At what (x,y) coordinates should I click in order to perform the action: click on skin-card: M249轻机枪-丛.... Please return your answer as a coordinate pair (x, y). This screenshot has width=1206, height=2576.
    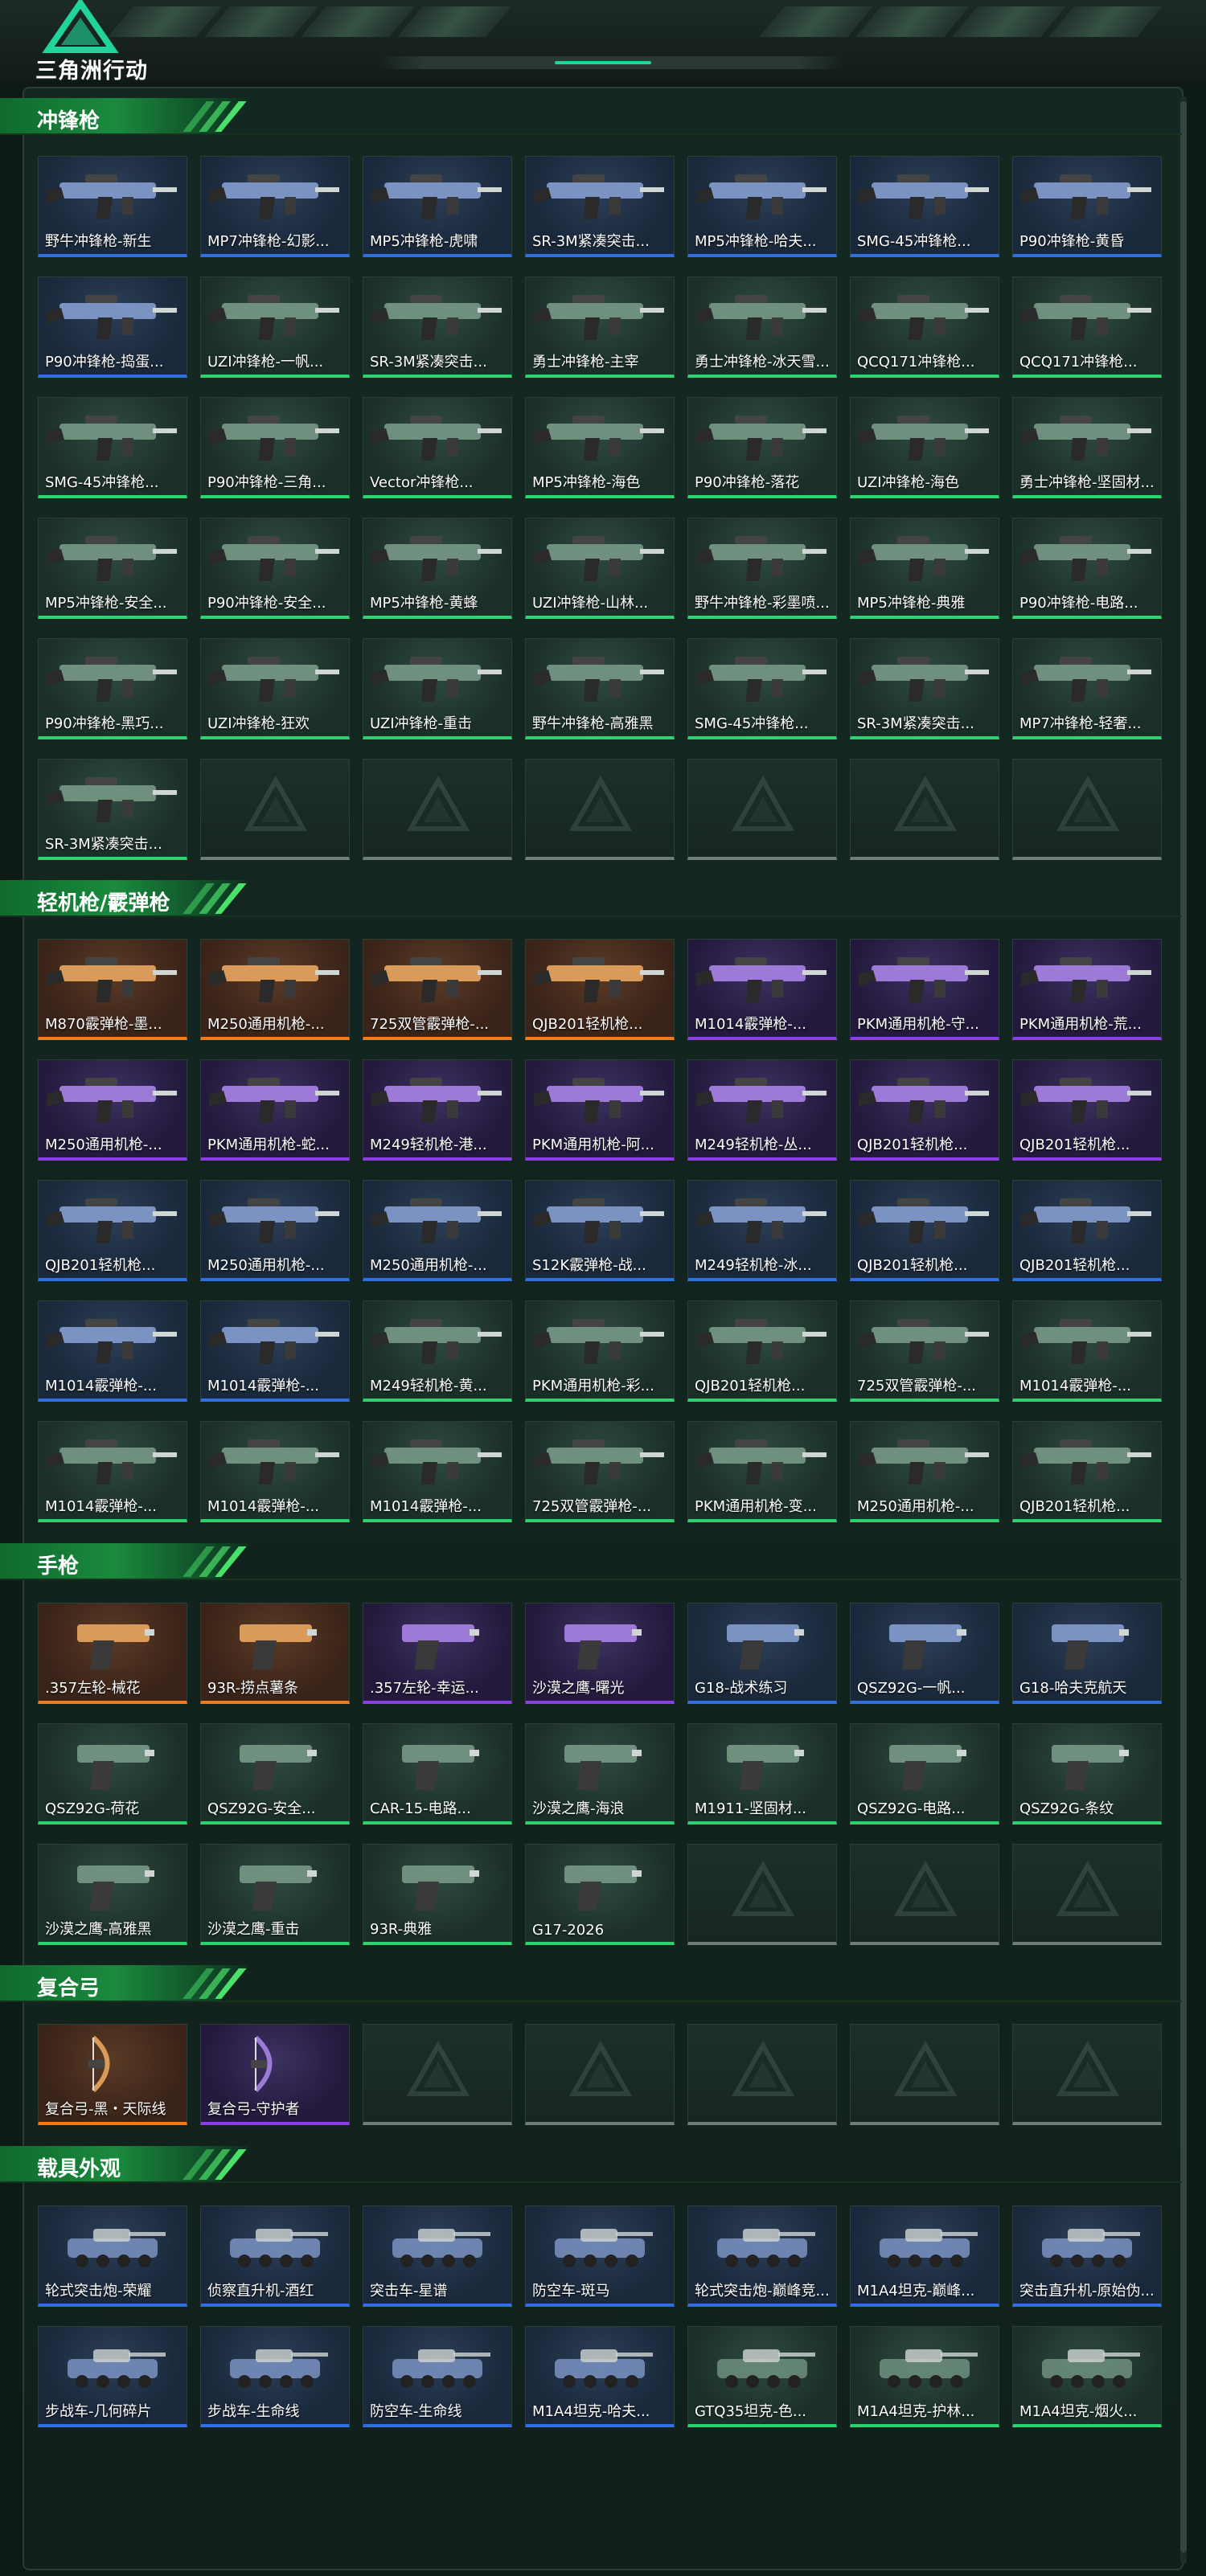
    Looking at the image, I should click on (762, 1110).